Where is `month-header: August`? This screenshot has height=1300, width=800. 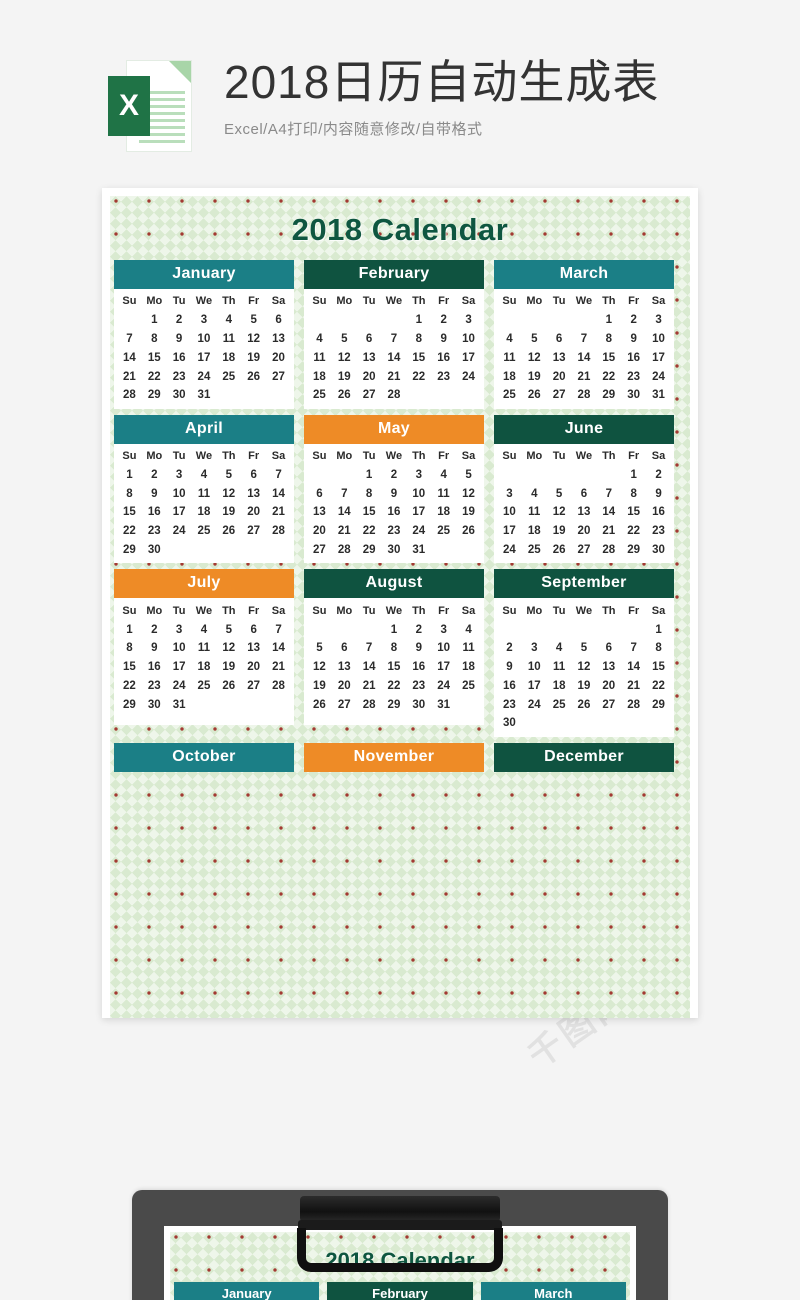
month-header: August is located at coordinates (394, 584).